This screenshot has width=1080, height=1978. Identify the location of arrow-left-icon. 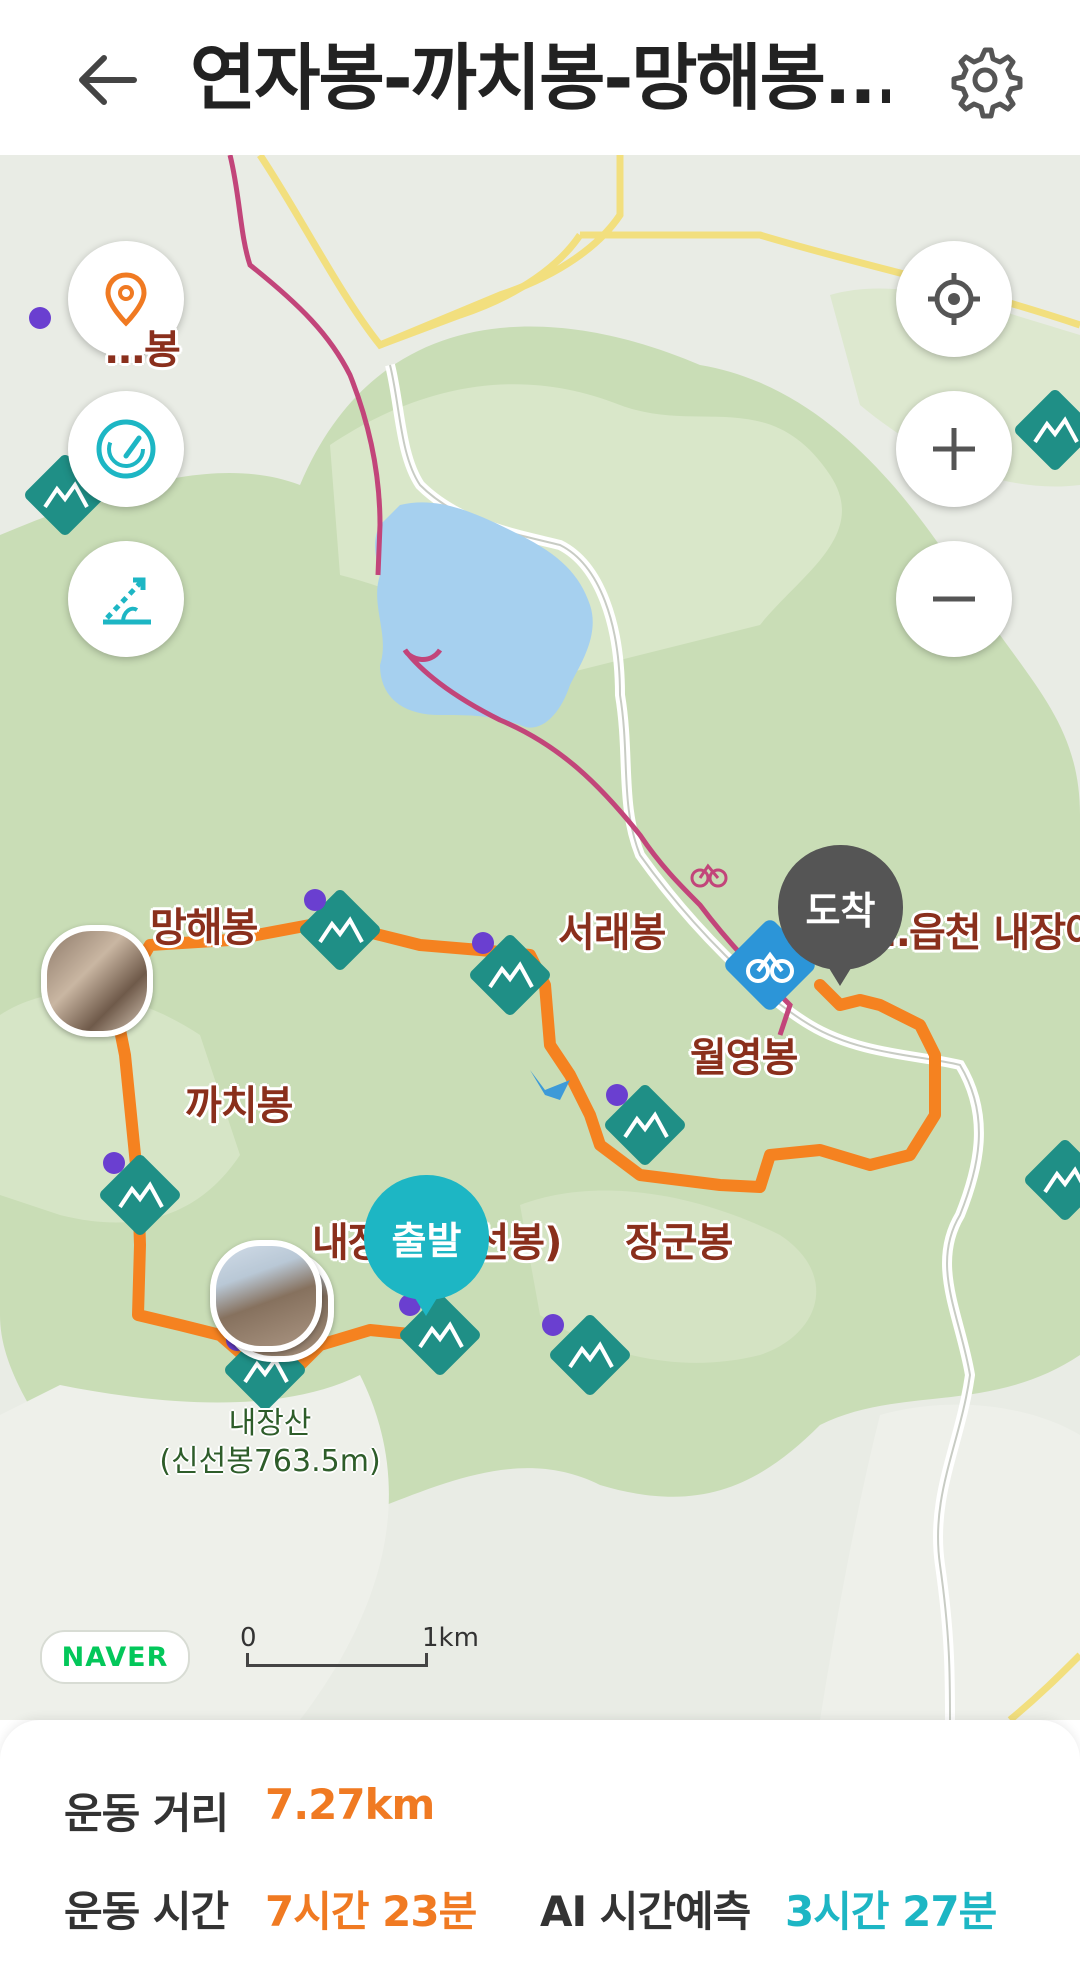
(108, 80).